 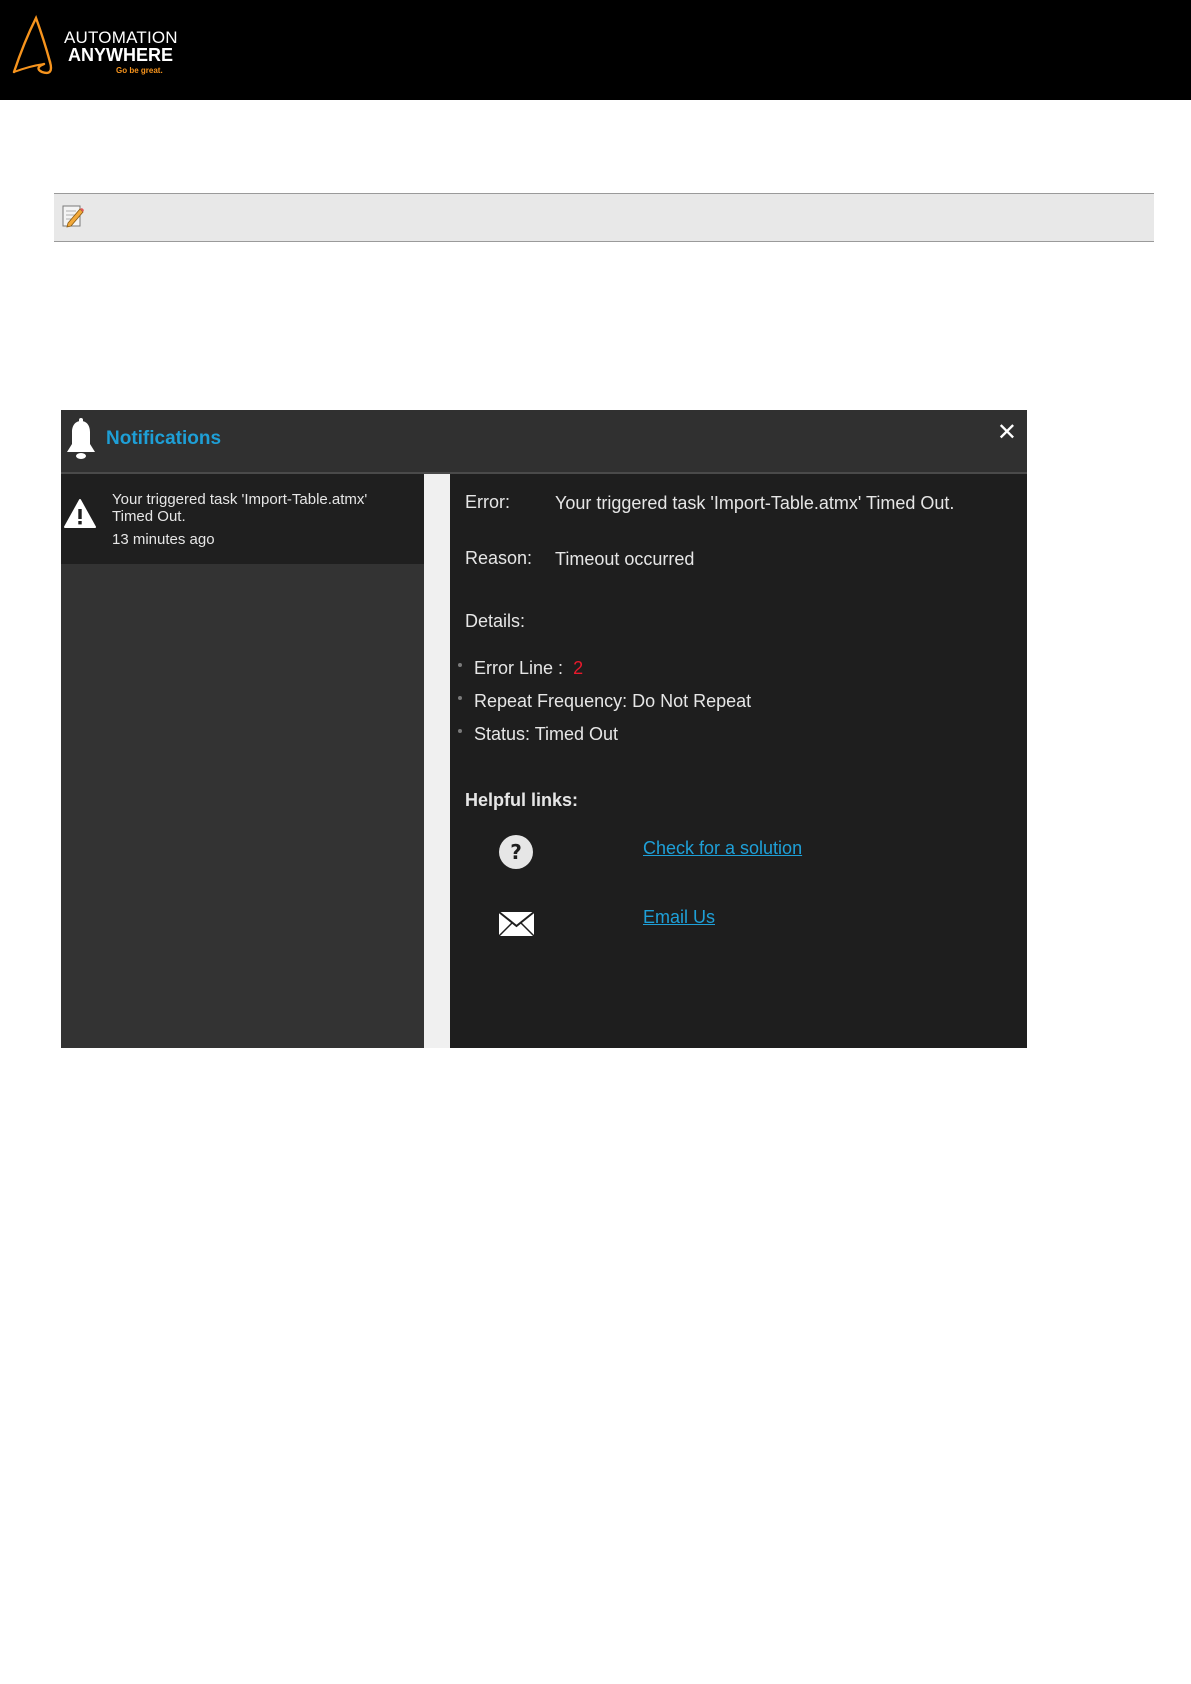 I want to click on notification-time: 13 minutes ago, so click(x=163, y=539).